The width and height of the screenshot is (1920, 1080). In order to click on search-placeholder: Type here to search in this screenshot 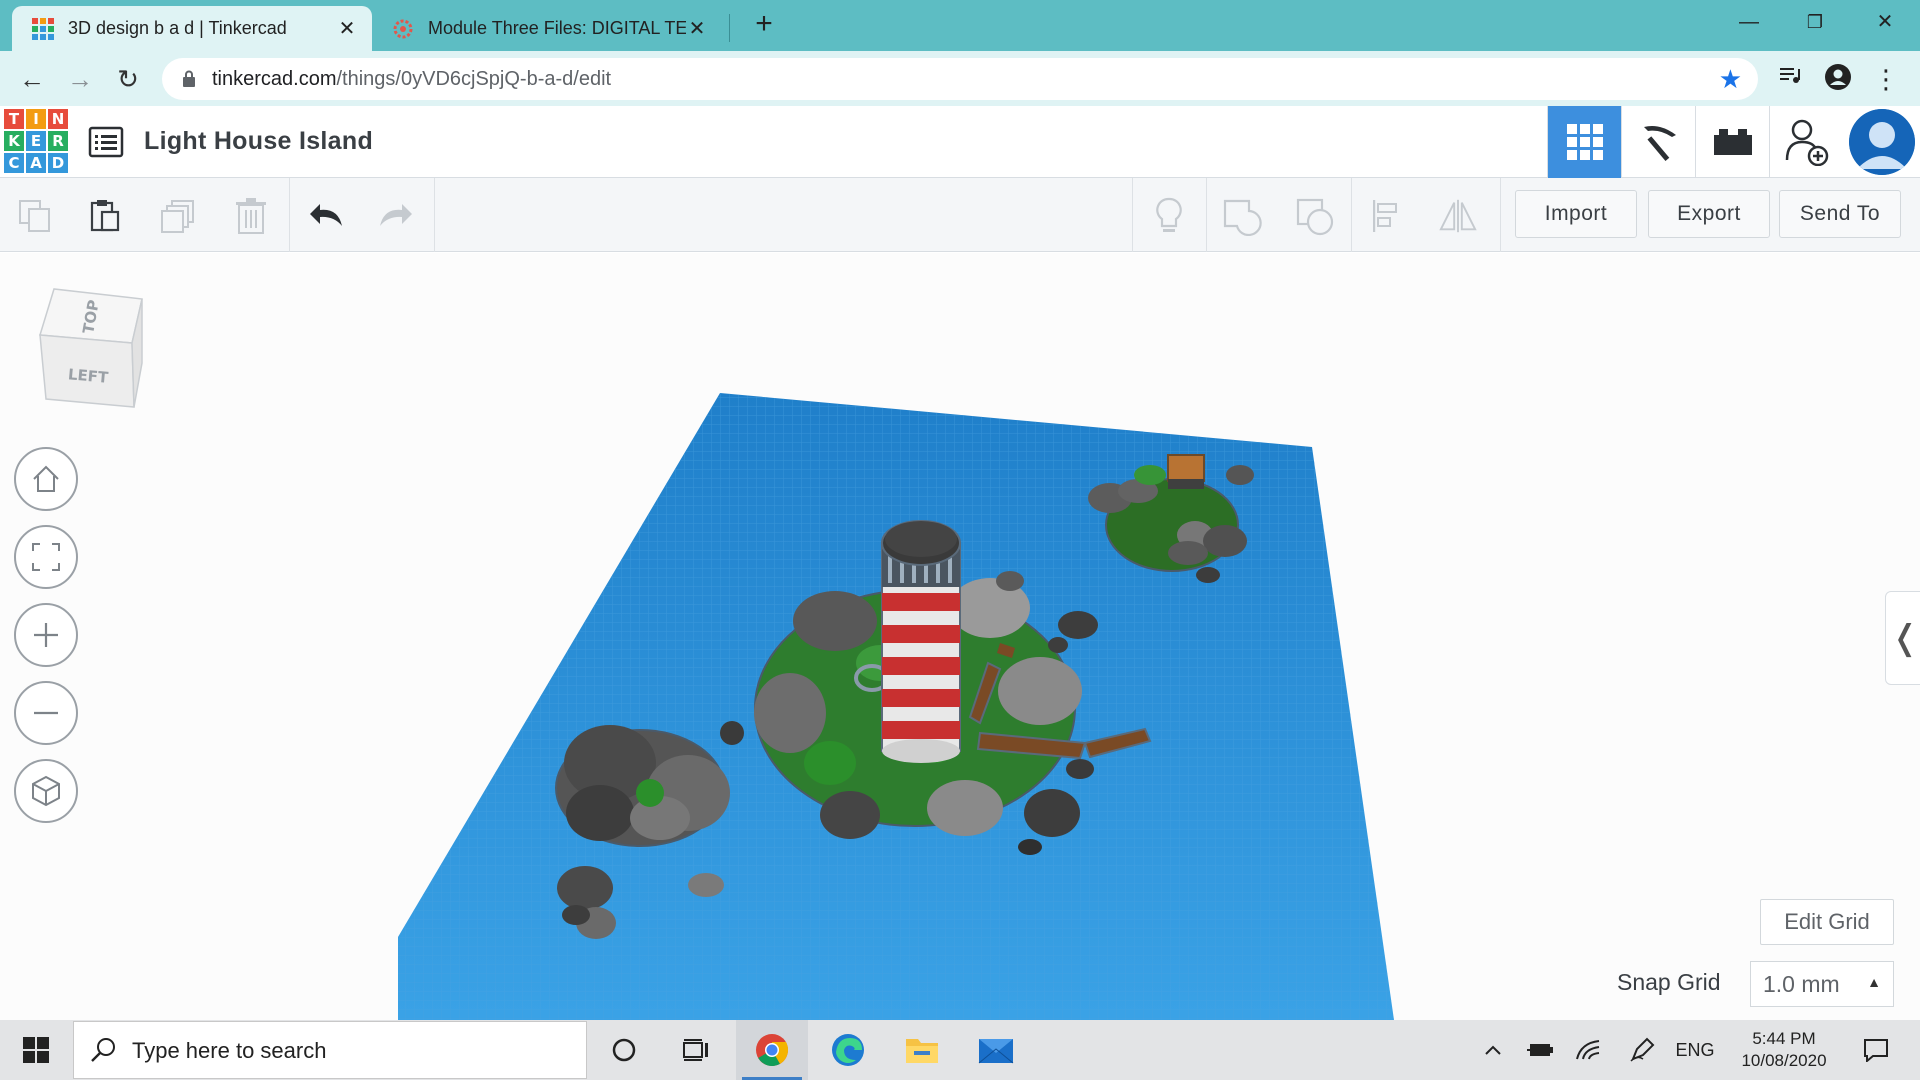, I will do `click(229, 1050)`.